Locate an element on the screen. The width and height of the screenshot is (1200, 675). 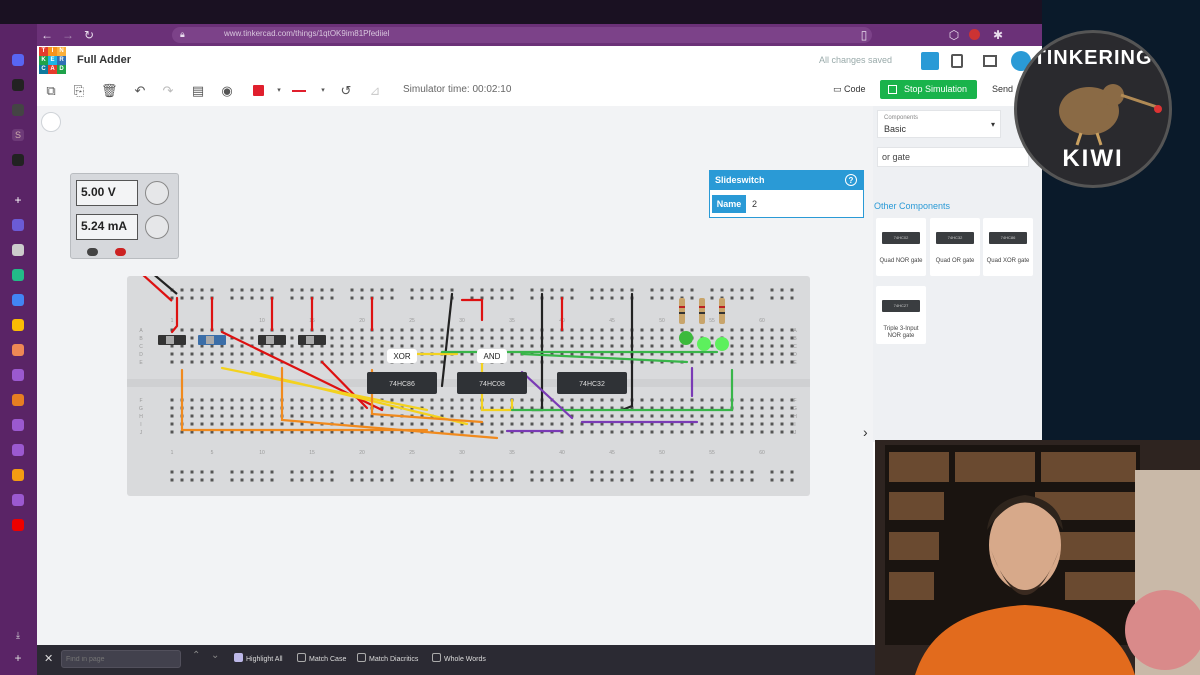
code-button: ▭ Code is located at coordinates (849, 89).